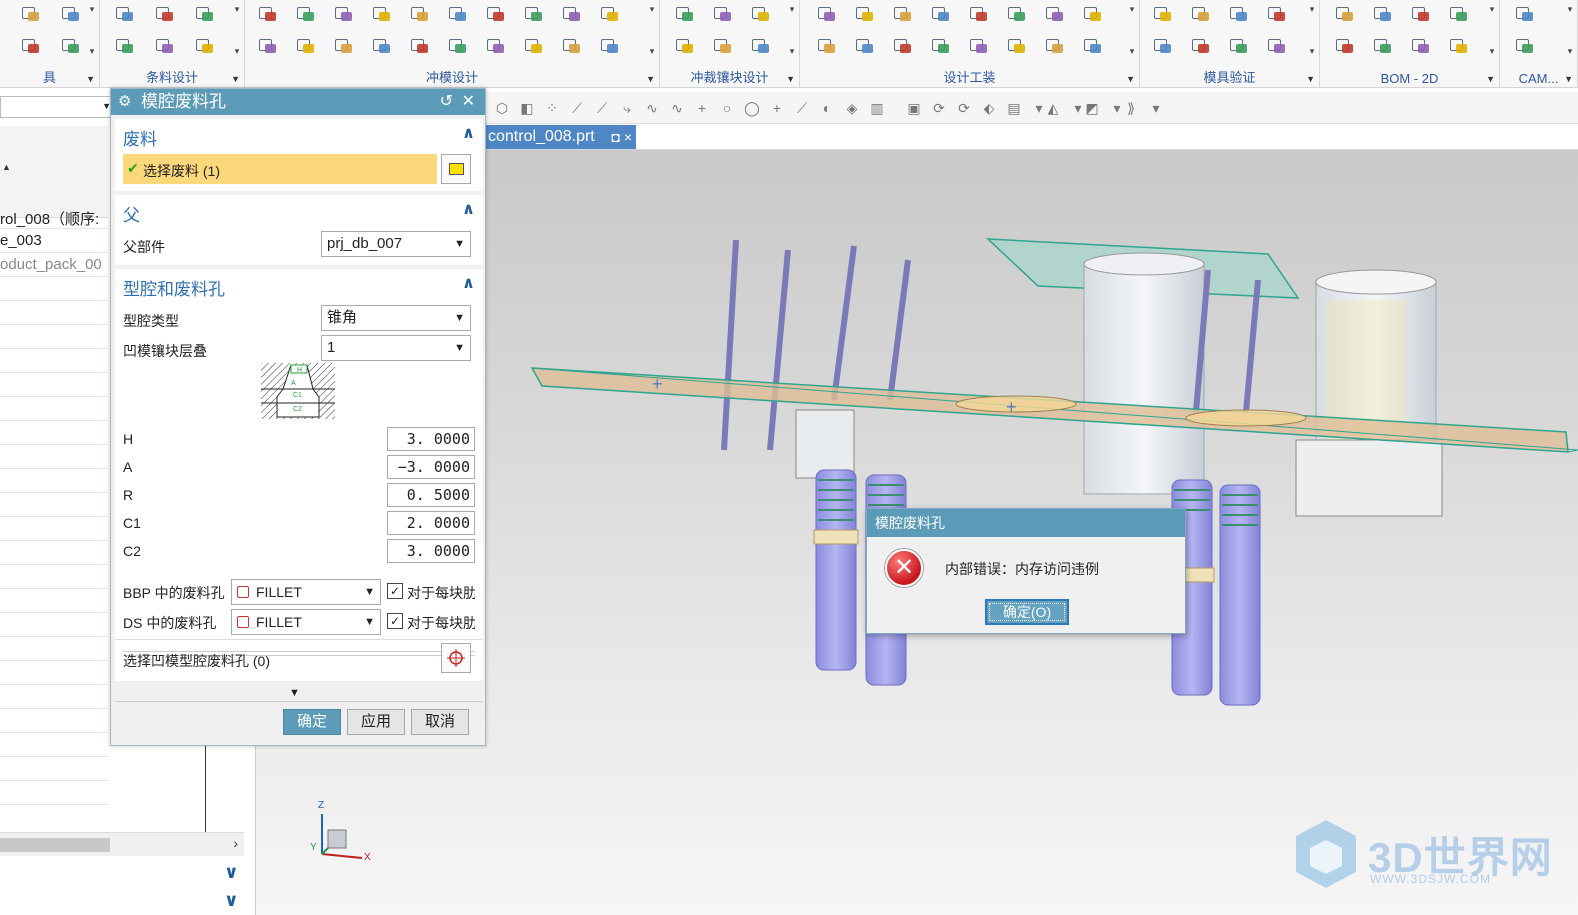 The width and height of the screenshot is (1578, 915). What do you see at coordinates (280, 169) in the screenshot?
I see `select-scrap-row: ✔ 选择废料 (1)` at bounding box center [280, 169].